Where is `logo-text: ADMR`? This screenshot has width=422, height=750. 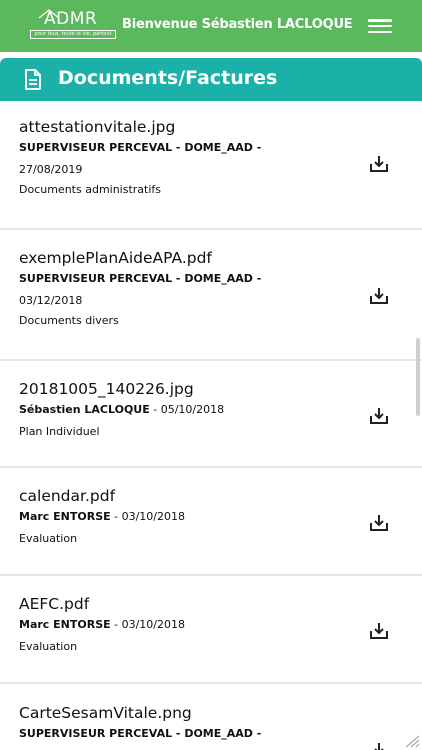 logo-text: ADMR is located at coordinates (71, 19).